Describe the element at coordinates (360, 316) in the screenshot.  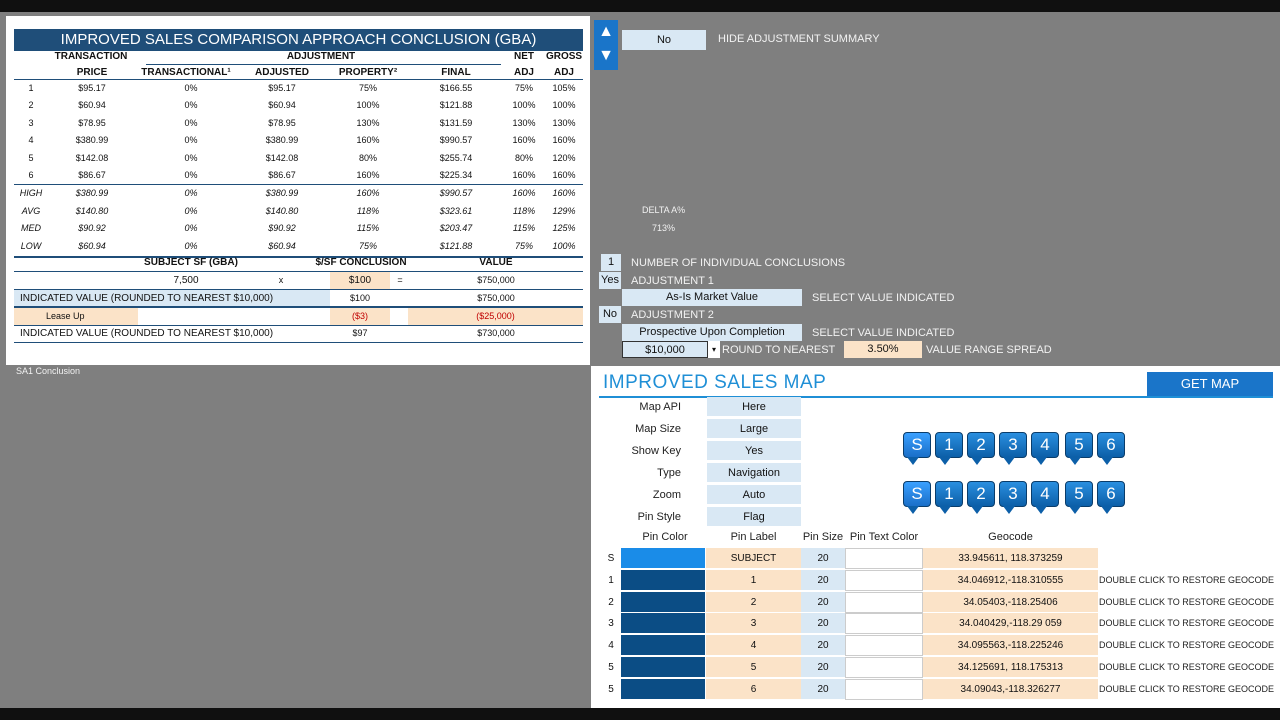
I see `lease-up-psf: ($3)` at that location.